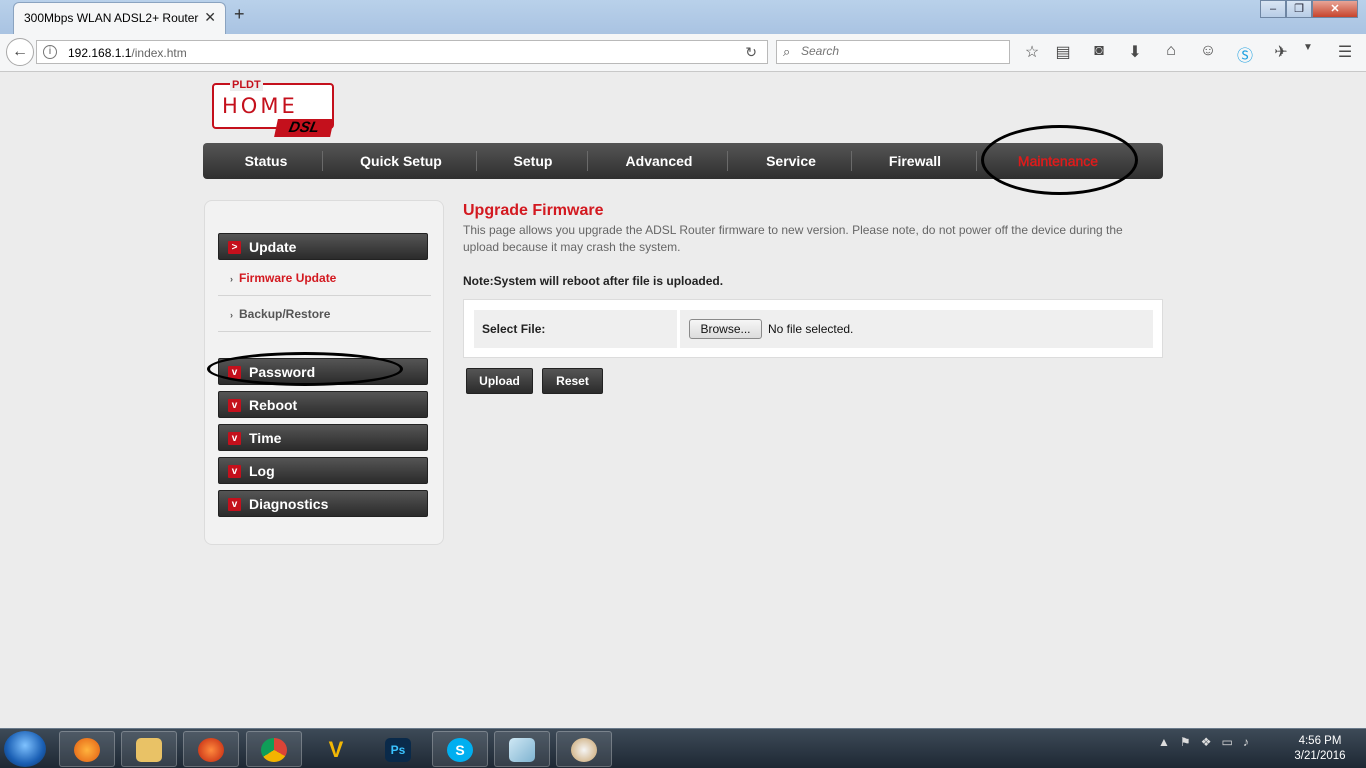 This screenshot has width=1366, height=768. What do you see at coordinates (901, 51) in the screenshot?
I see `search-input` at bounding box center [901, 51].